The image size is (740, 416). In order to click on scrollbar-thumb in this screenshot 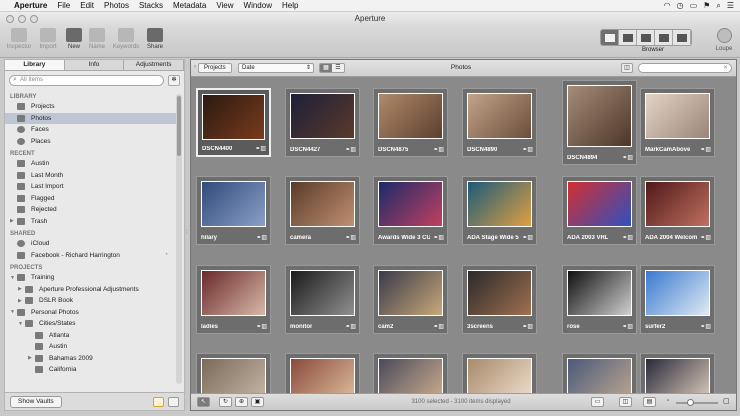, I will do `click(179, 126)`.